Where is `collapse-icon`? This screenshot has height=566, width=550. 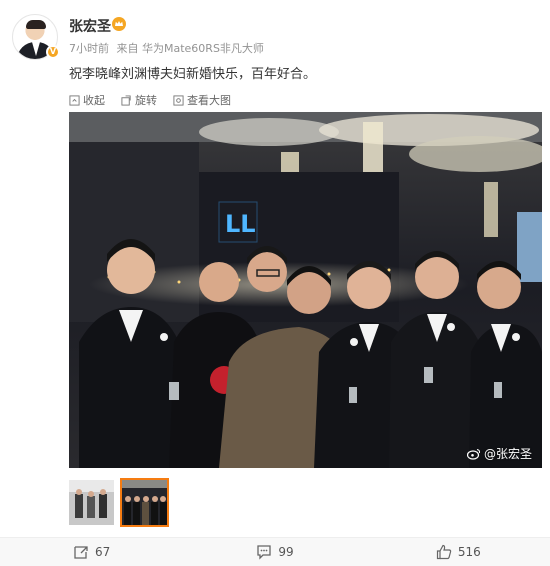
collapse-icon is located at coordinates (74, 100).